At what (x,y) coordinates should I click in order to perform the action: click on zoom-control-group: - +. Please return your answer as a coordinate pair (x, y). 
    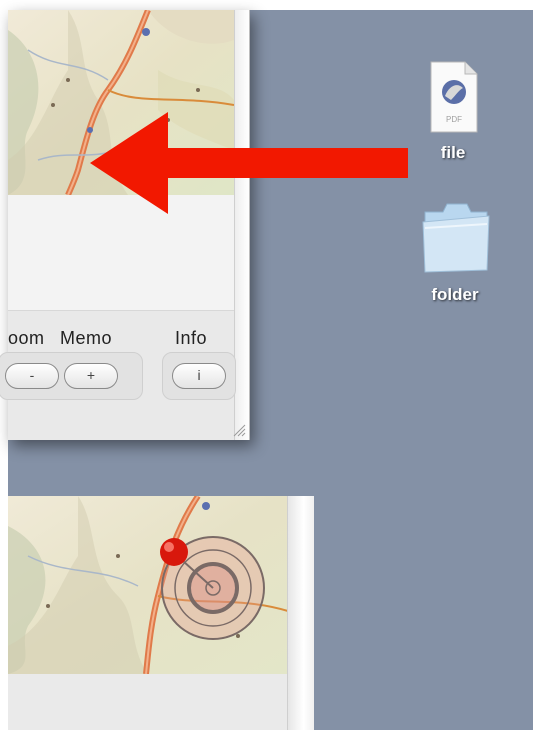
    Looking at the image, I should click on (71, 376).